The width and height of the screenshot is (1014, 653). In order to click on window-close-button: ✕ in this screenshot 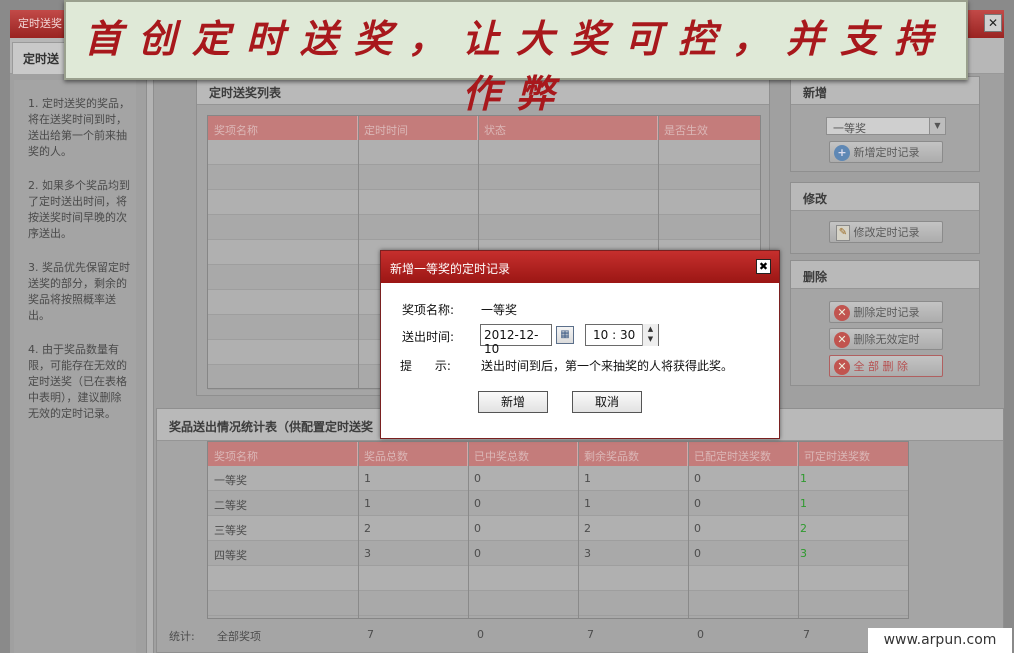, I will do `click(993, 23)`.